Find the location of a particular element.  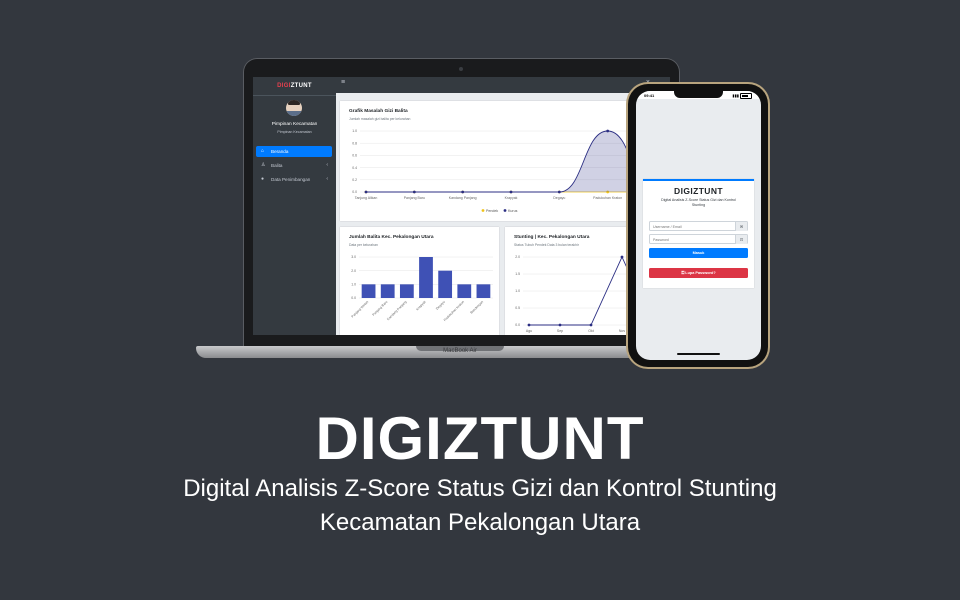

sidebar-item-label: Data Penimbangan is located at coordinates (291, 179).